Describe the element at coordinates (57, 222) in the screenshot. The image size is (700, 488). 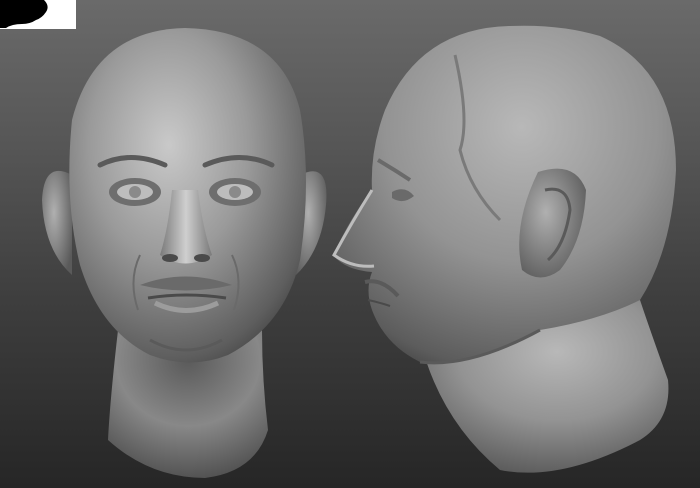
I see `front-left-ear` at that location.